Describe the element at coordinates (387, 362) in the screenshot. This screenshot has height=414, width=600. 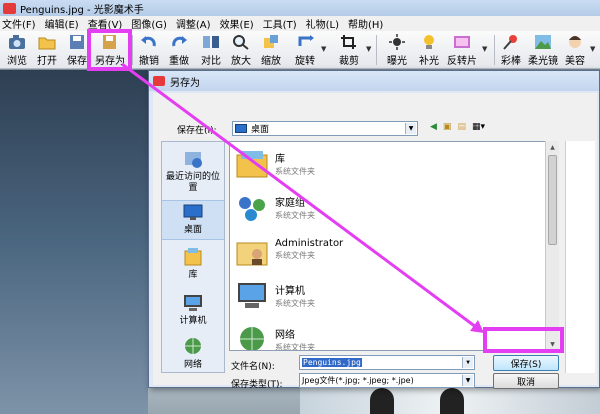
I see `filename-input: Penguins.jpg ▼` at that location.